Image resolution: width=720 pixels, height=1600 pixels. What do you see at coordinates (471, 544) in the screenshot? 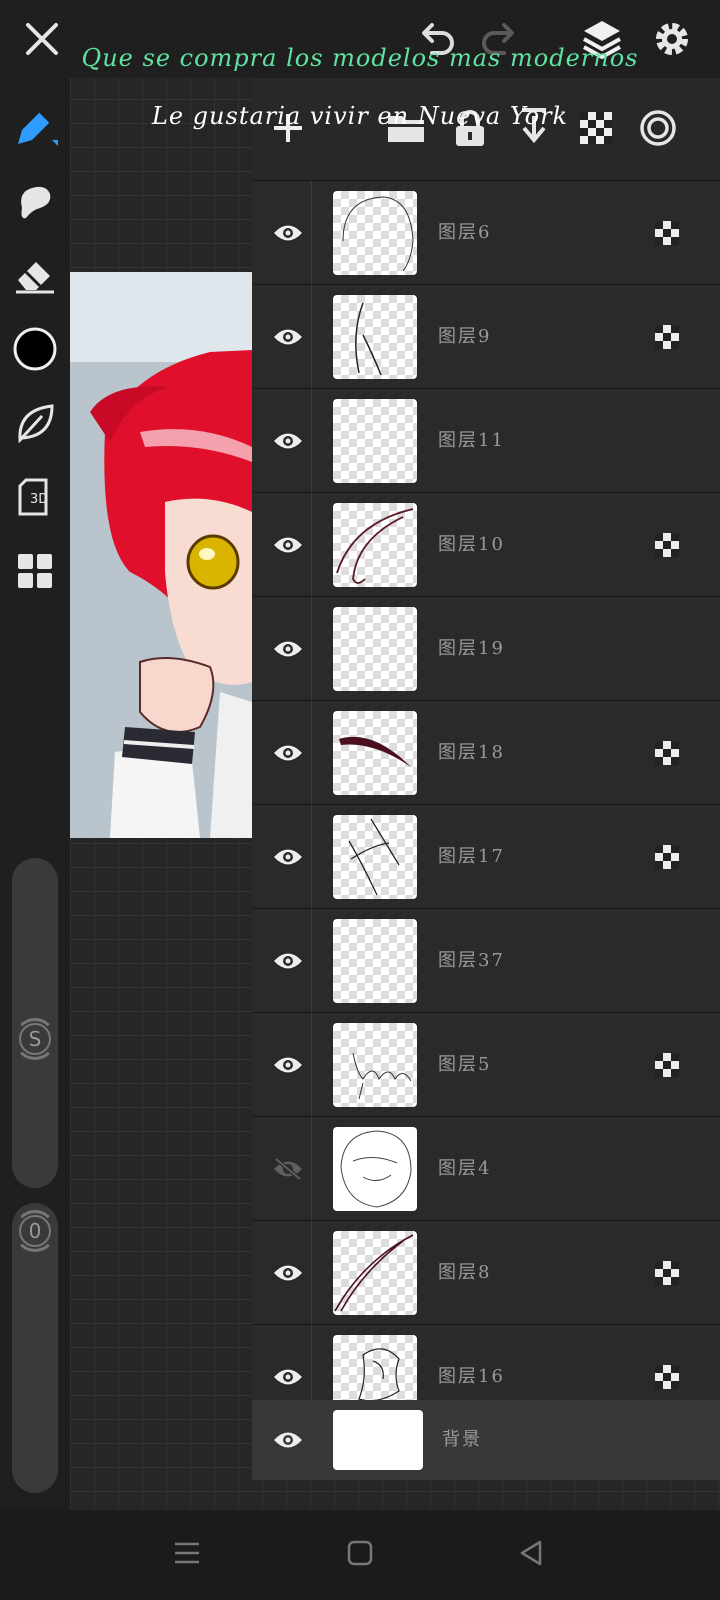
I see `layer-name: 图层10` at bounding box center [471, 544].